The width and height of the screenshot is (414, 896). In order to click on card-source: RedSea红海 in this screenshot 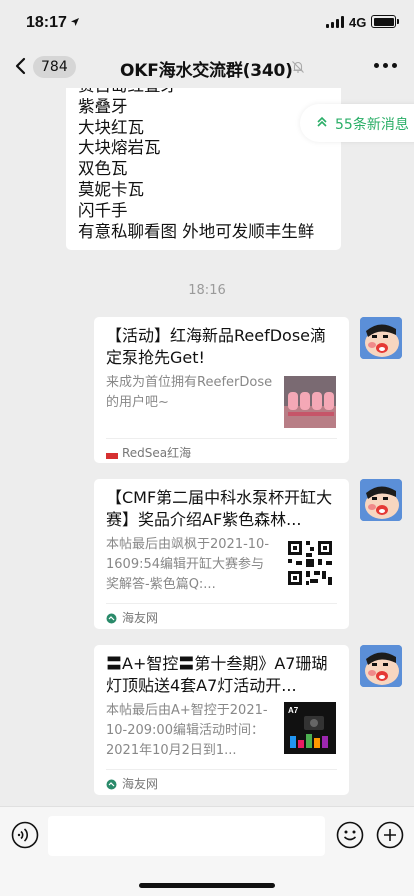, I will do `click(221, 449)`.